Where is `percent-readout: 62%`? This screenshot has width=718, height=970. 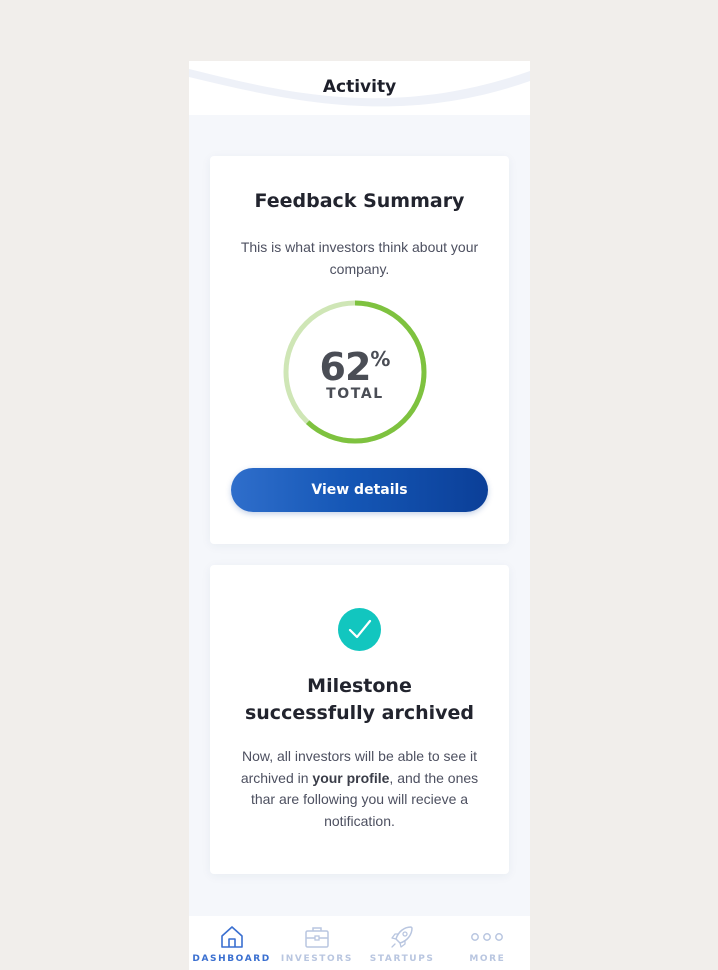
percent-readout: 62% is located at coordinates (355, 367).